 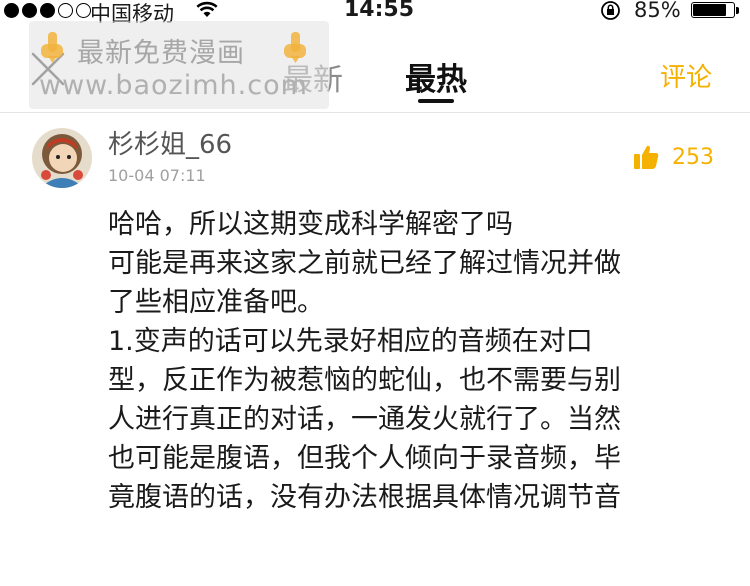 I want to click on comment-line: 人进行真正的对话，一通发火就行了。当然, so click(x=364, y=419).